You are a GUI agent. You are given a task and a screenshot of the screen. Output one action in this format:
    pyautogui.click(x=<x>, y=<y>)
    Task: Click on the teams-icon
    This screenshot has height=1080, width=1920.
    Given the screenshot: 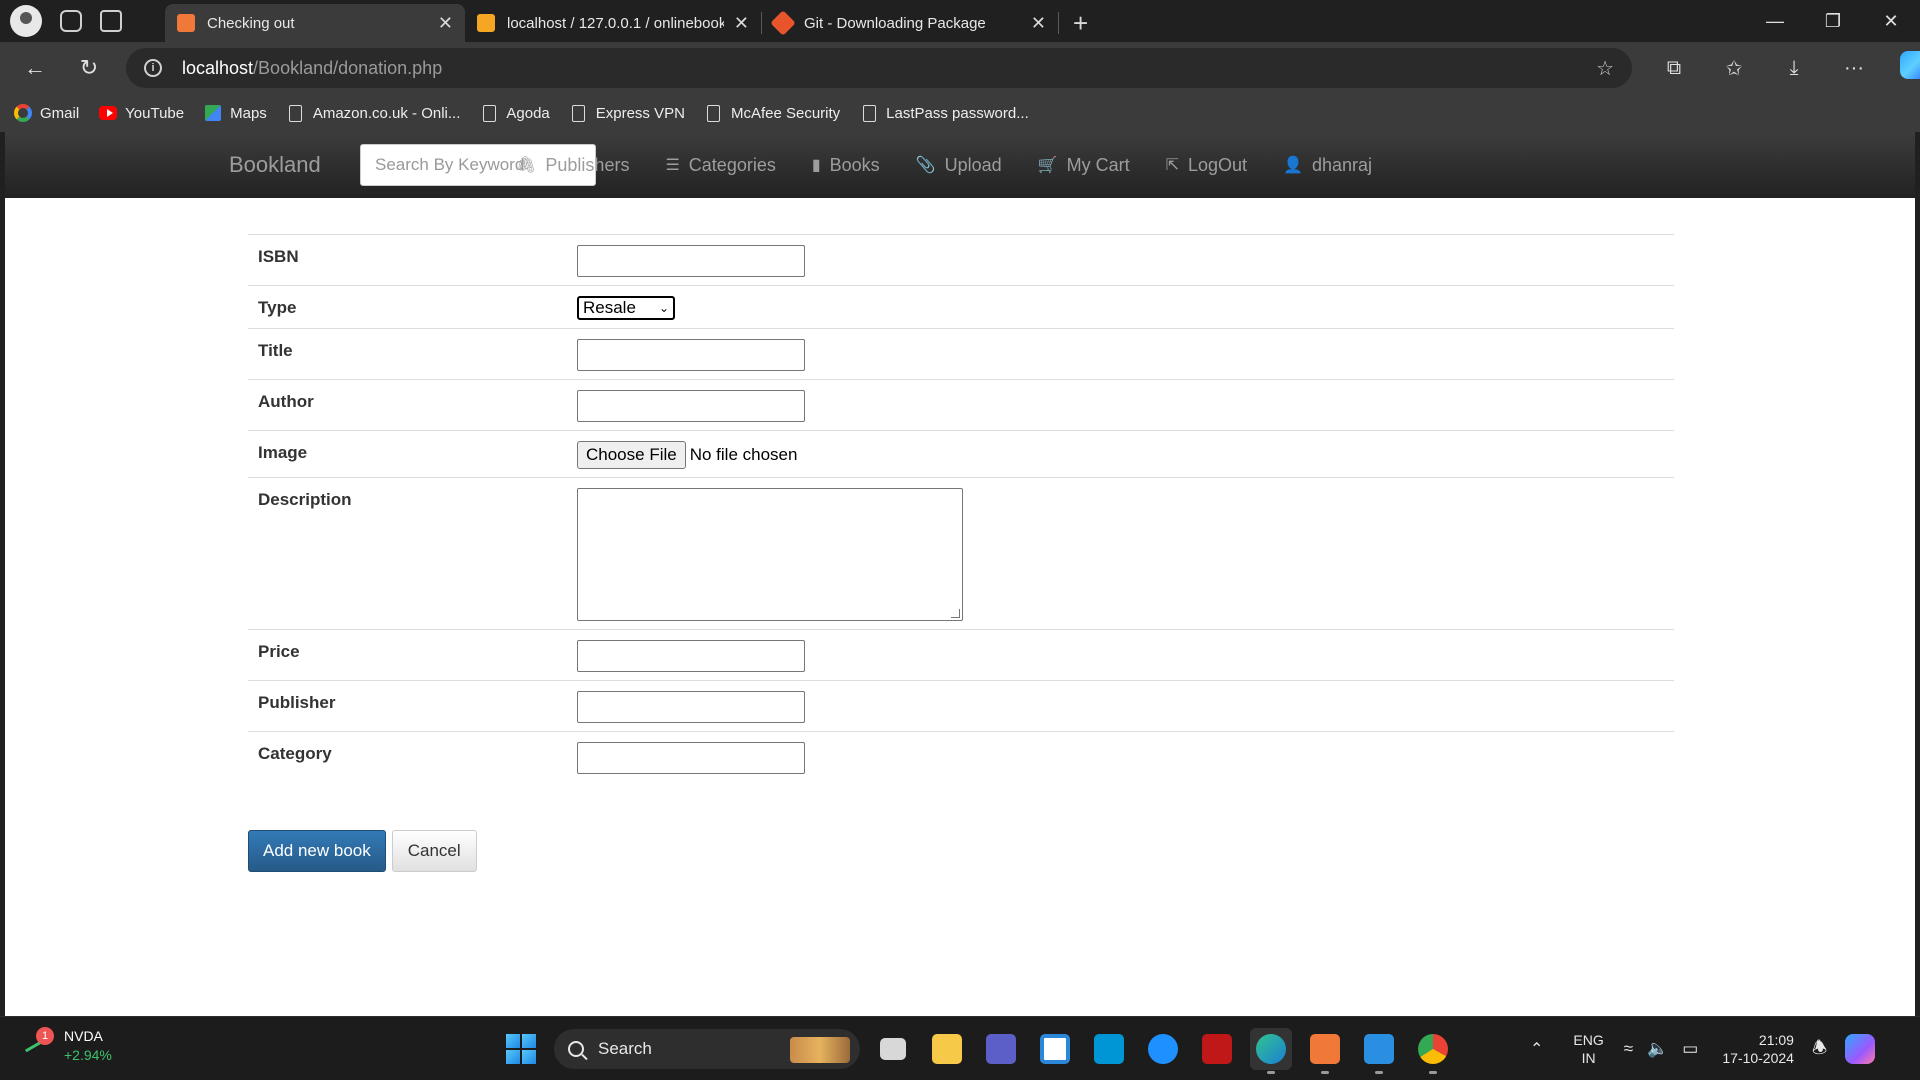 What is the action you would take?
    pyautogui.click(x=1001, y=1049)
    